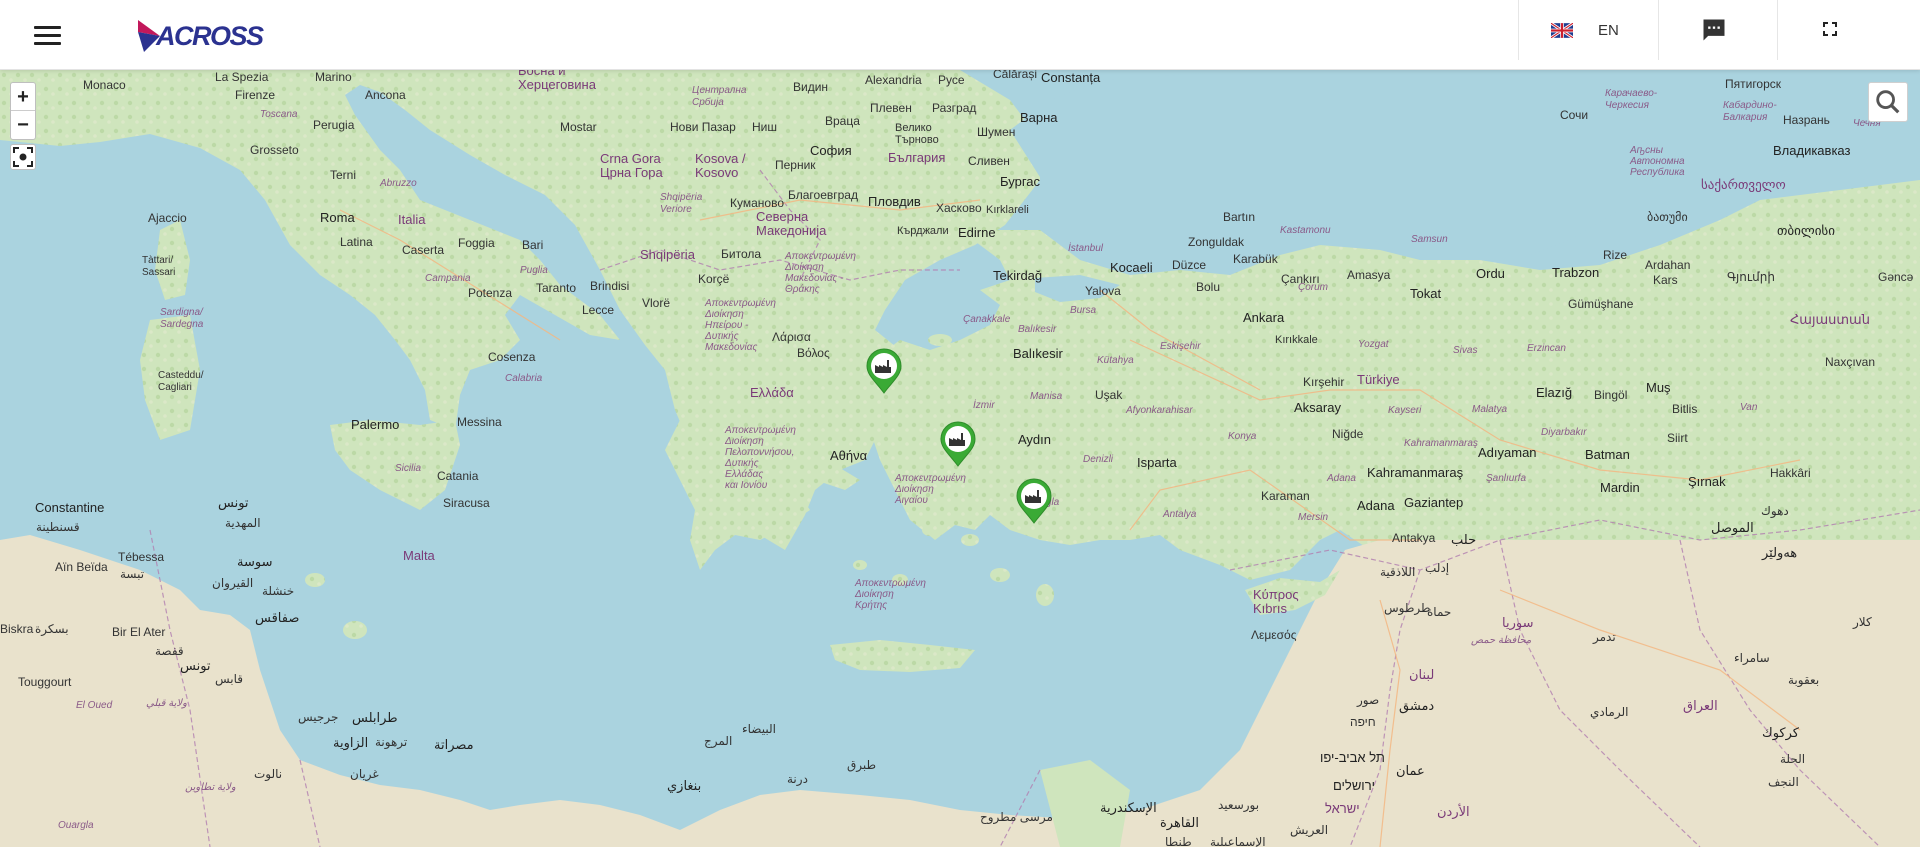 The image size is (1920, 847). What do you see at coordinates (960, 35) in the screenshot?
I see `top-bar: ACROSS EN` at bounding box center [960, 35].